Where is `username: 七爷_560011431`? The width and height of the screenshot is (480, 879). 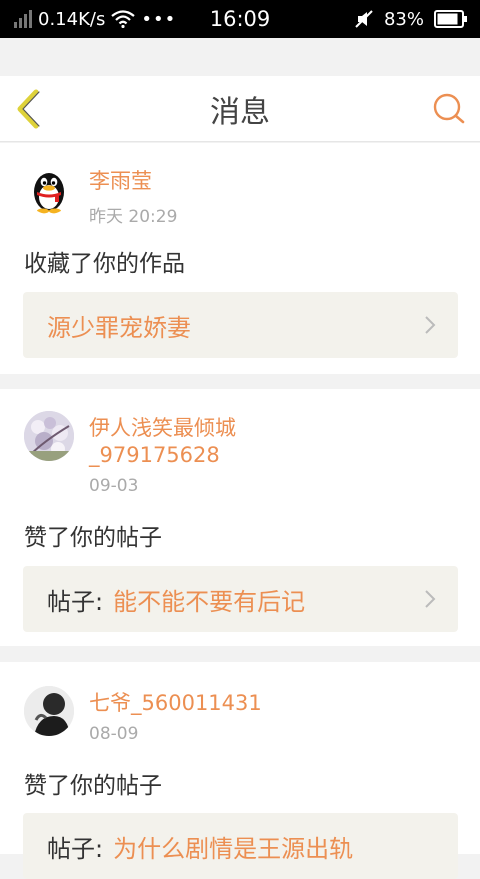
username: 七爷_560011431 is located at coordinates (175, 703).